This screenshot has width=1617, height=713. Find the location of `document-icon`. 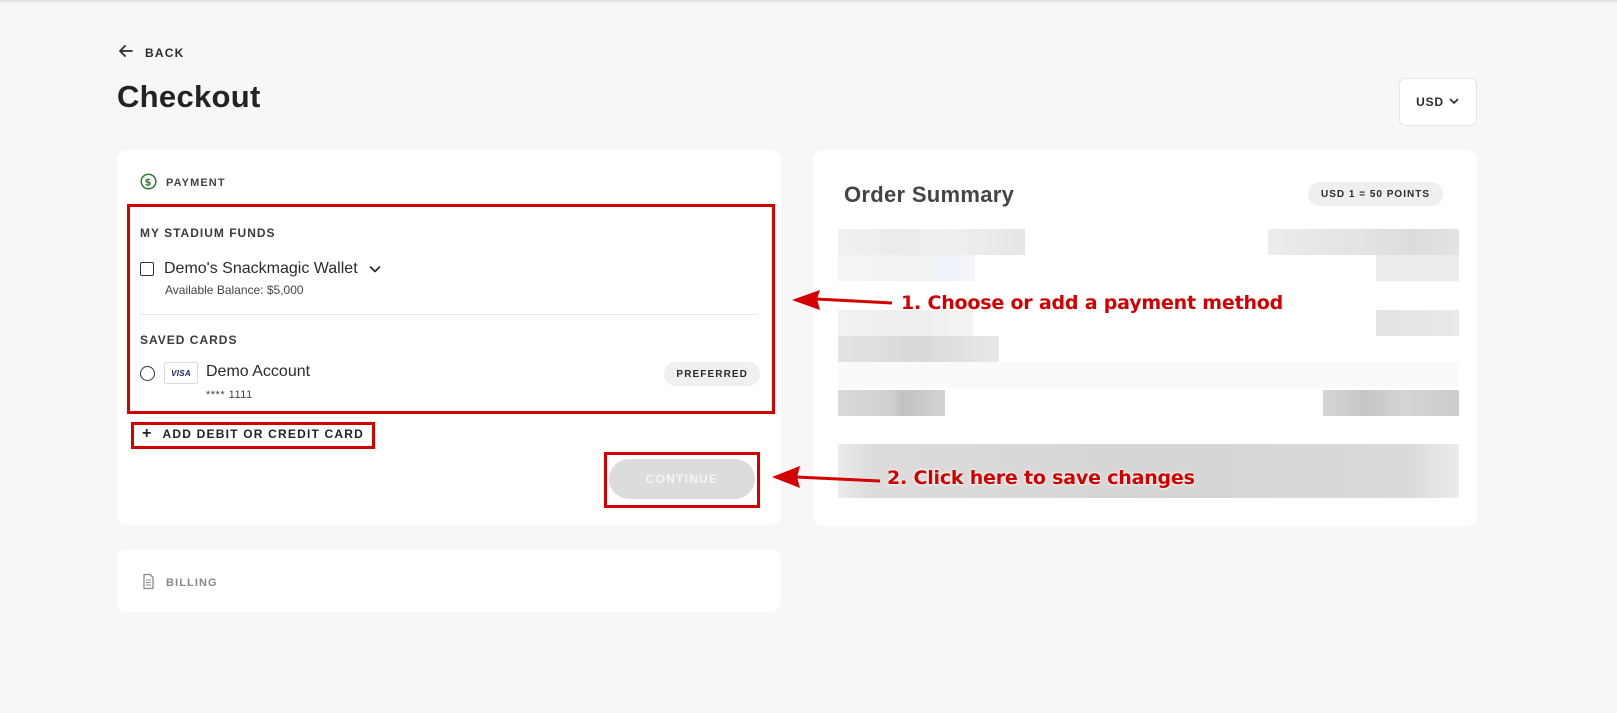

document-icon is located at coordinates (148, 583).